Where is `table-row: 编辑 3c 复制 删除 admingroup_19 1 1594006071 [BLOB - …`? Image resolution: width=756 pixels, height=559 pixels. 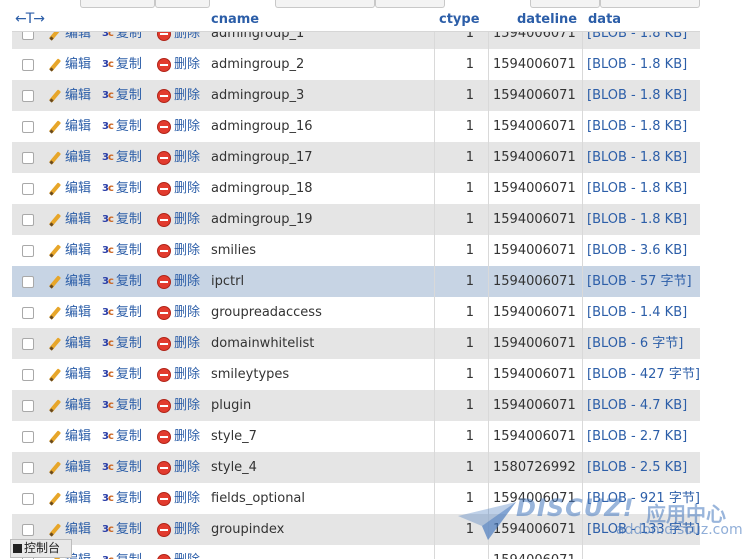
table-row: 编辑 3c 复制 删除 admingroup_19 1 1594006071 [BLOB - … is located at coordinates (356, 219).